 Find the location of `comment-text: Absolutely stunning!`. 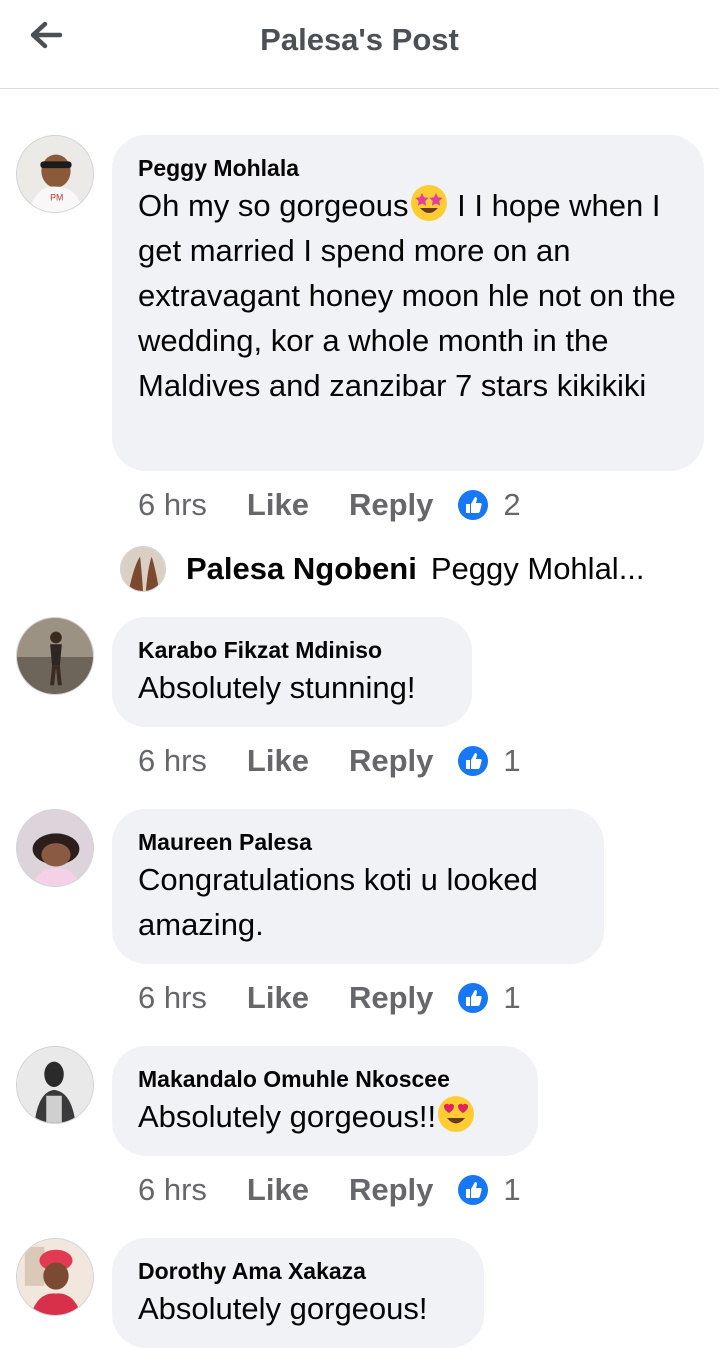

comment-text: Absolutely stunning! is located at coordinates (277, 687).